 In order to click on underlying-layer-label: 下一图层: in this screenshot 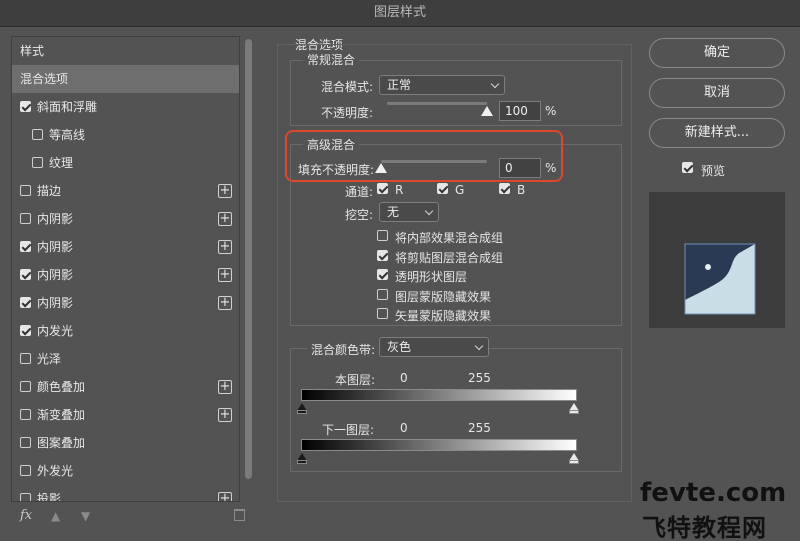, I will do `click(348, 430)`.